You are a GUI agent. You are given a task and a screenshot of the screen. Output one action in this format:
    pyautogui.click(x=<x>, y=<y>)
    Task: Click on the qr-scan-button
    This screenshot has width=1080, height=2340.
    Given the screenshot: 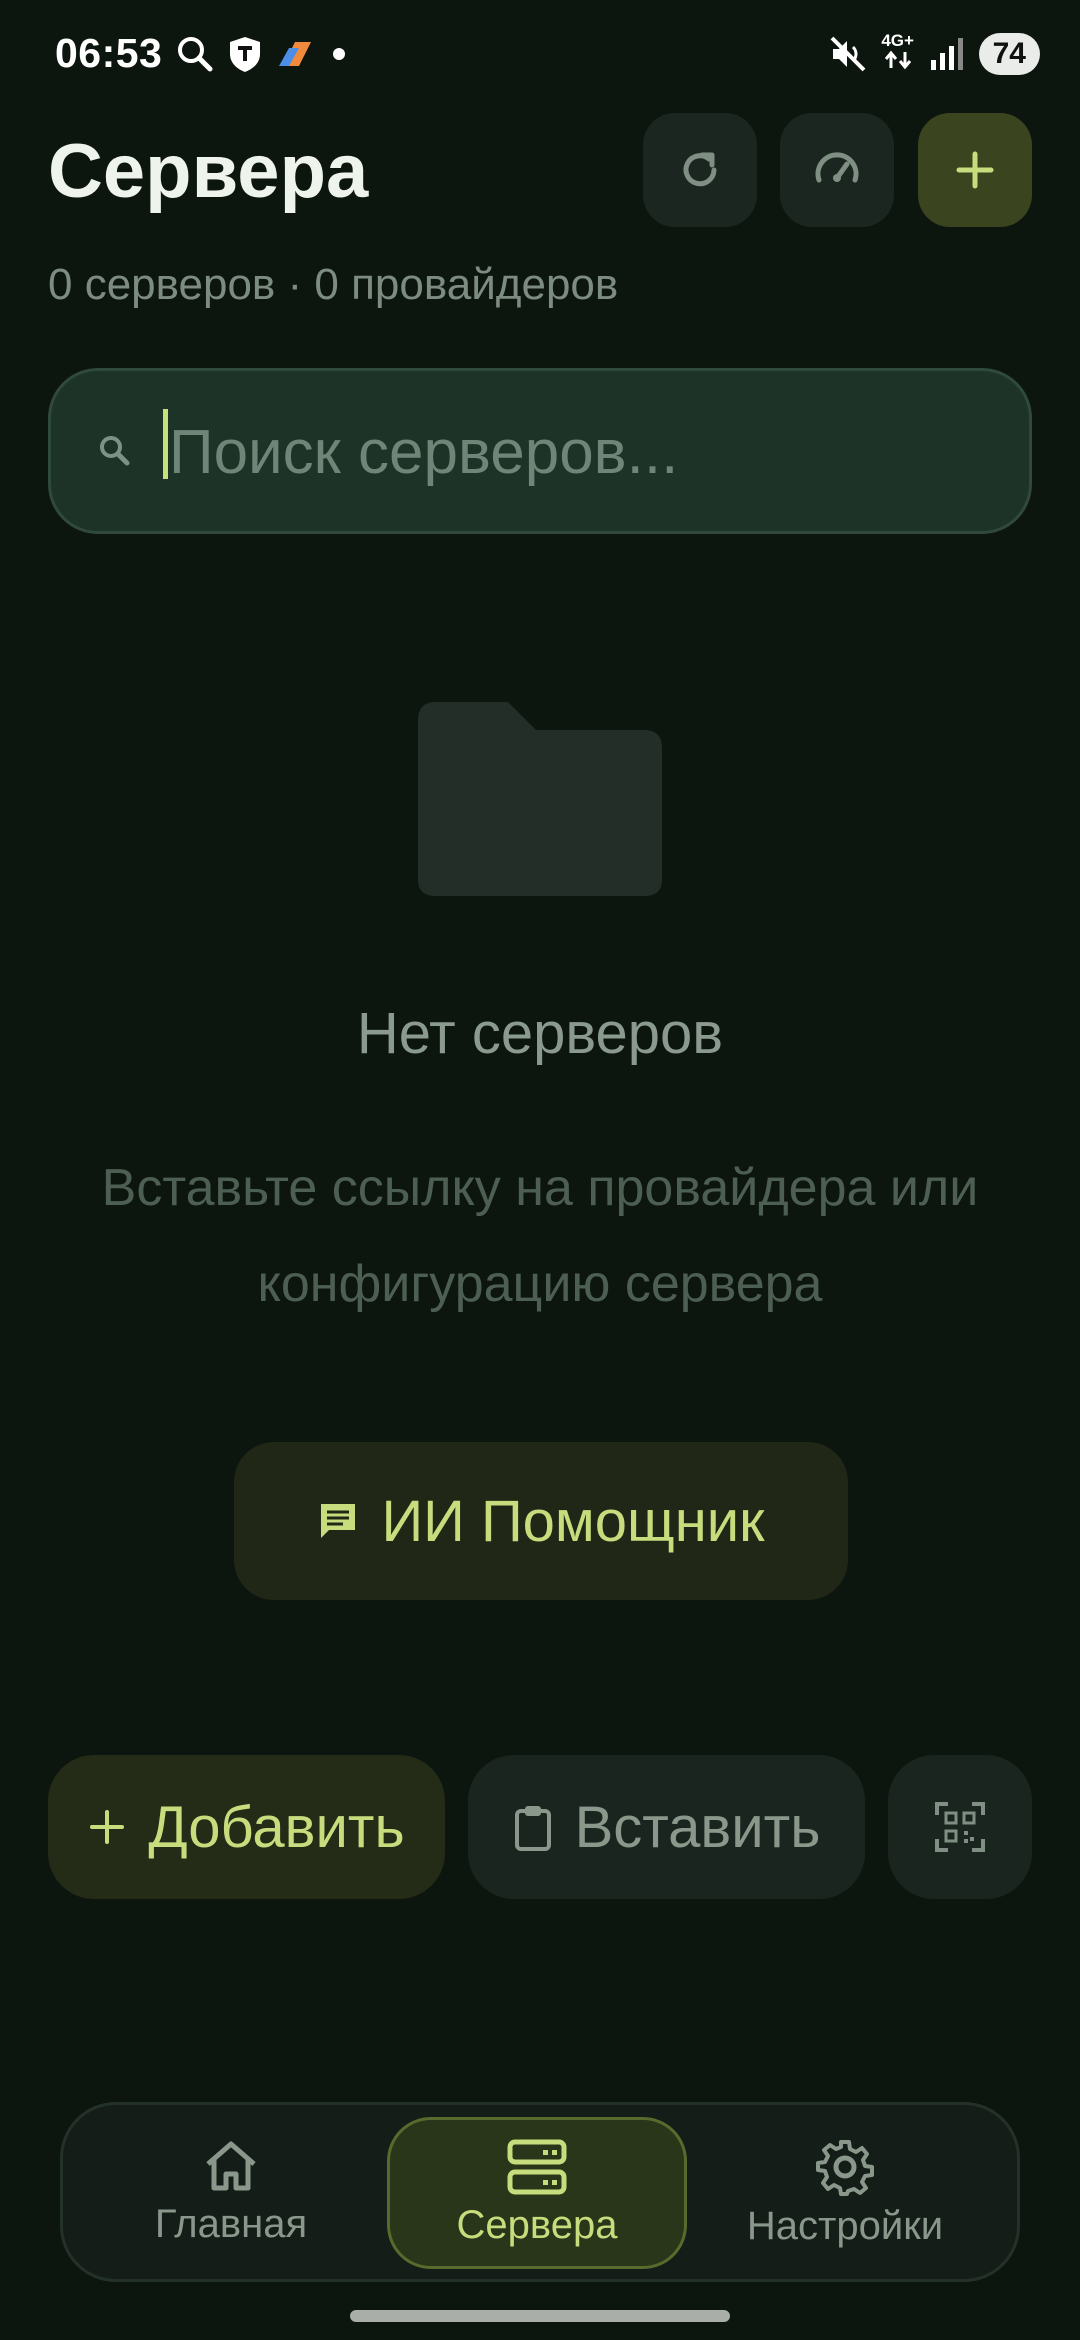 What is the action you would take?
    pyautogui.click(x=960, y=1827)
    